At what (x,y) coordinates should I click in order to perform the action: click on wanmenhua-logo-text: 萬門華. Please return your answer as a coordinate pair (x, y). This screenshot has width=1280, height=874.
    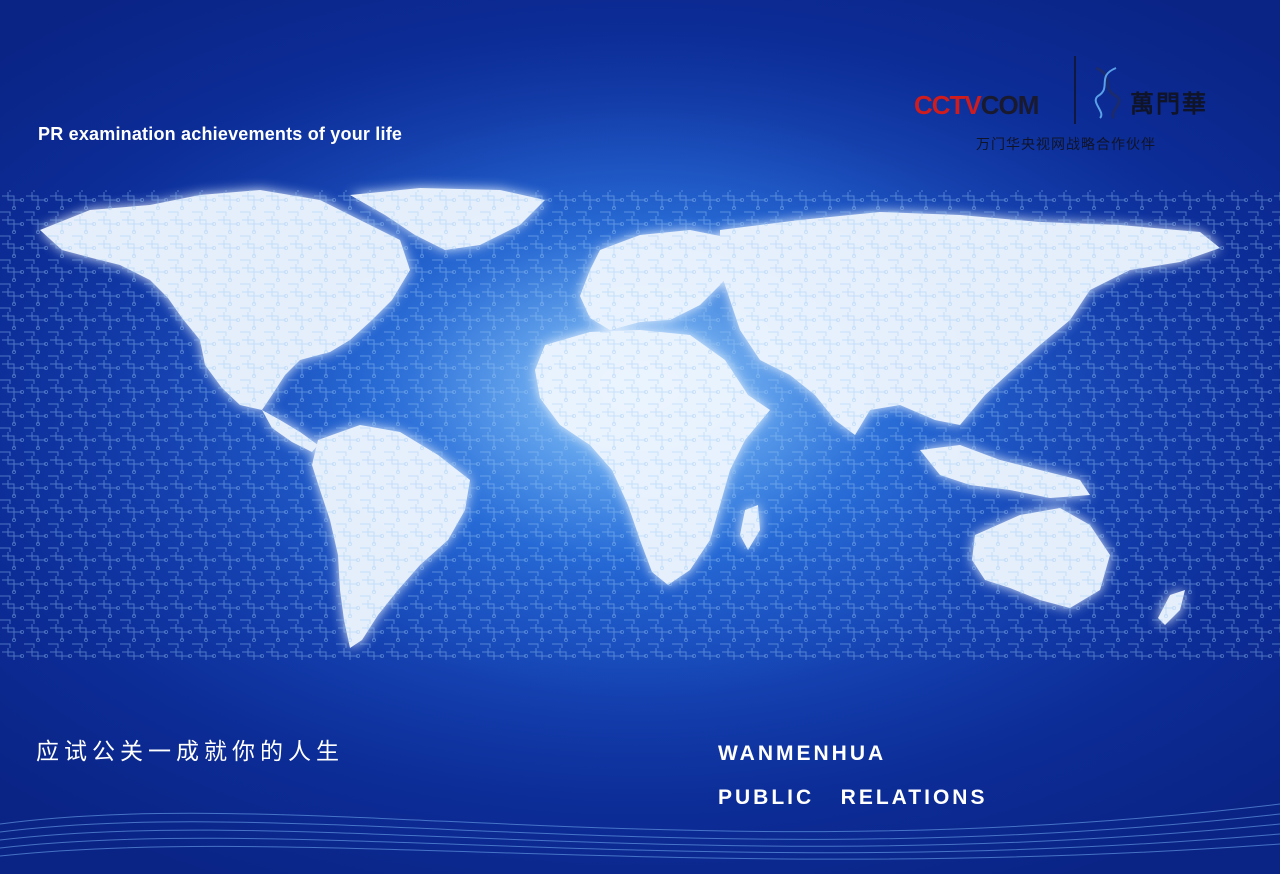
    Looking at the image, I should click on (1169, 103).